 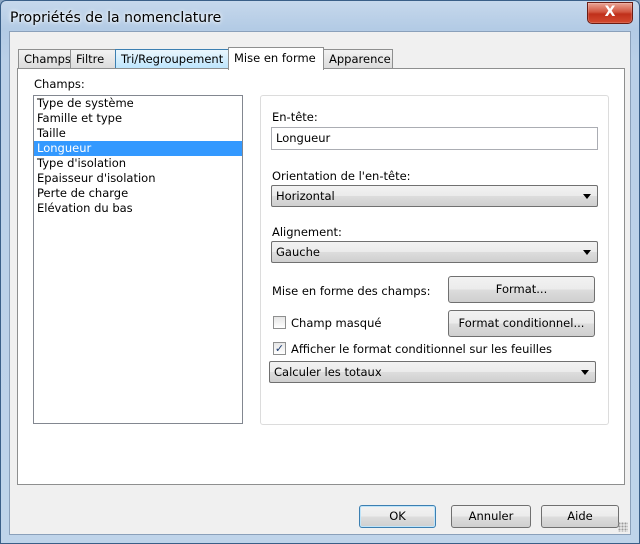 I want to click on hidden-field-checkbox, so click(x=279, y=322).